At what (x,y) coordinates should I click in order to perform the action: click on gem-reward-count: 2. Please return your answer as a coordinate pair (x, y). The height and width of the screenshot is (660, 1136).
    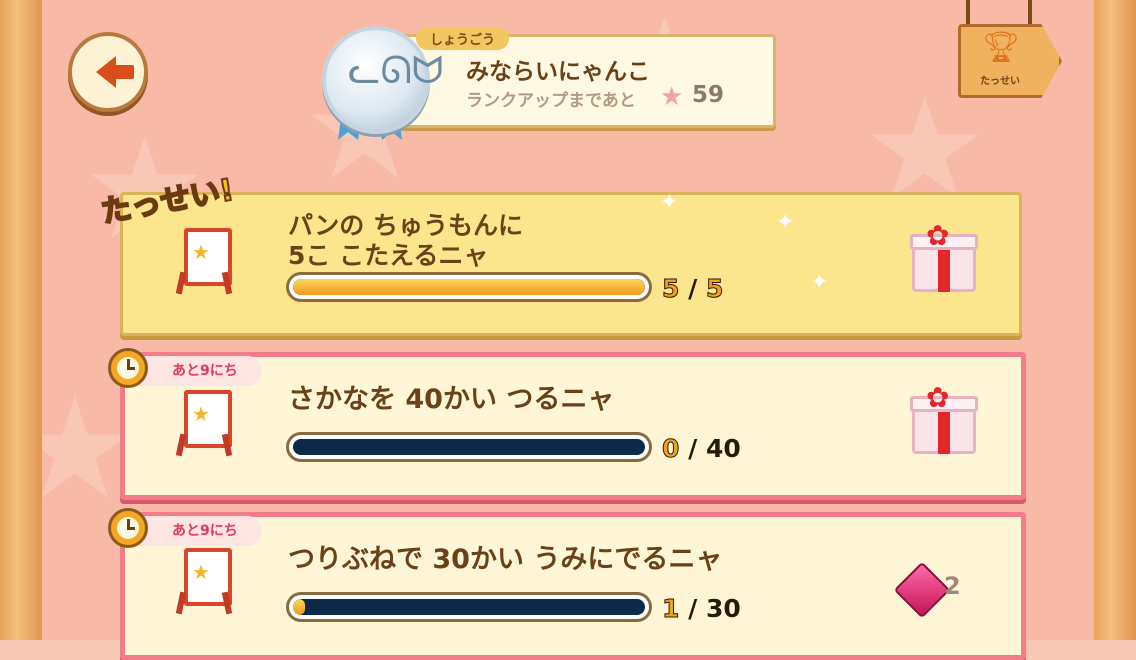
    Looking at the image, I should click on (952, 586).